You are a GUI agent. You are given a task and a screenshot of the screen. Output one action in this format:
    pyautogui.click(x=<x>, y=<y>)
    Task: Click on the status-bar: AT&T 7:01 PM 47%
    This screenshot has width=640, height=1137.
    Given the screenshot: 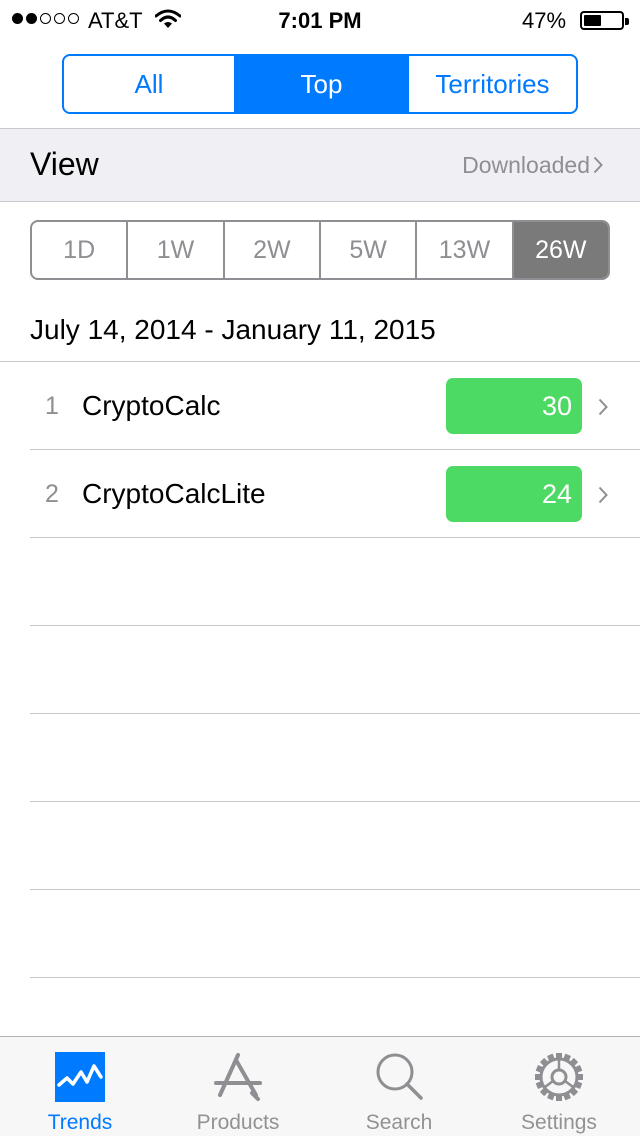 What is the action you would take?
    pyautogui.click(x=320, y=20)
    